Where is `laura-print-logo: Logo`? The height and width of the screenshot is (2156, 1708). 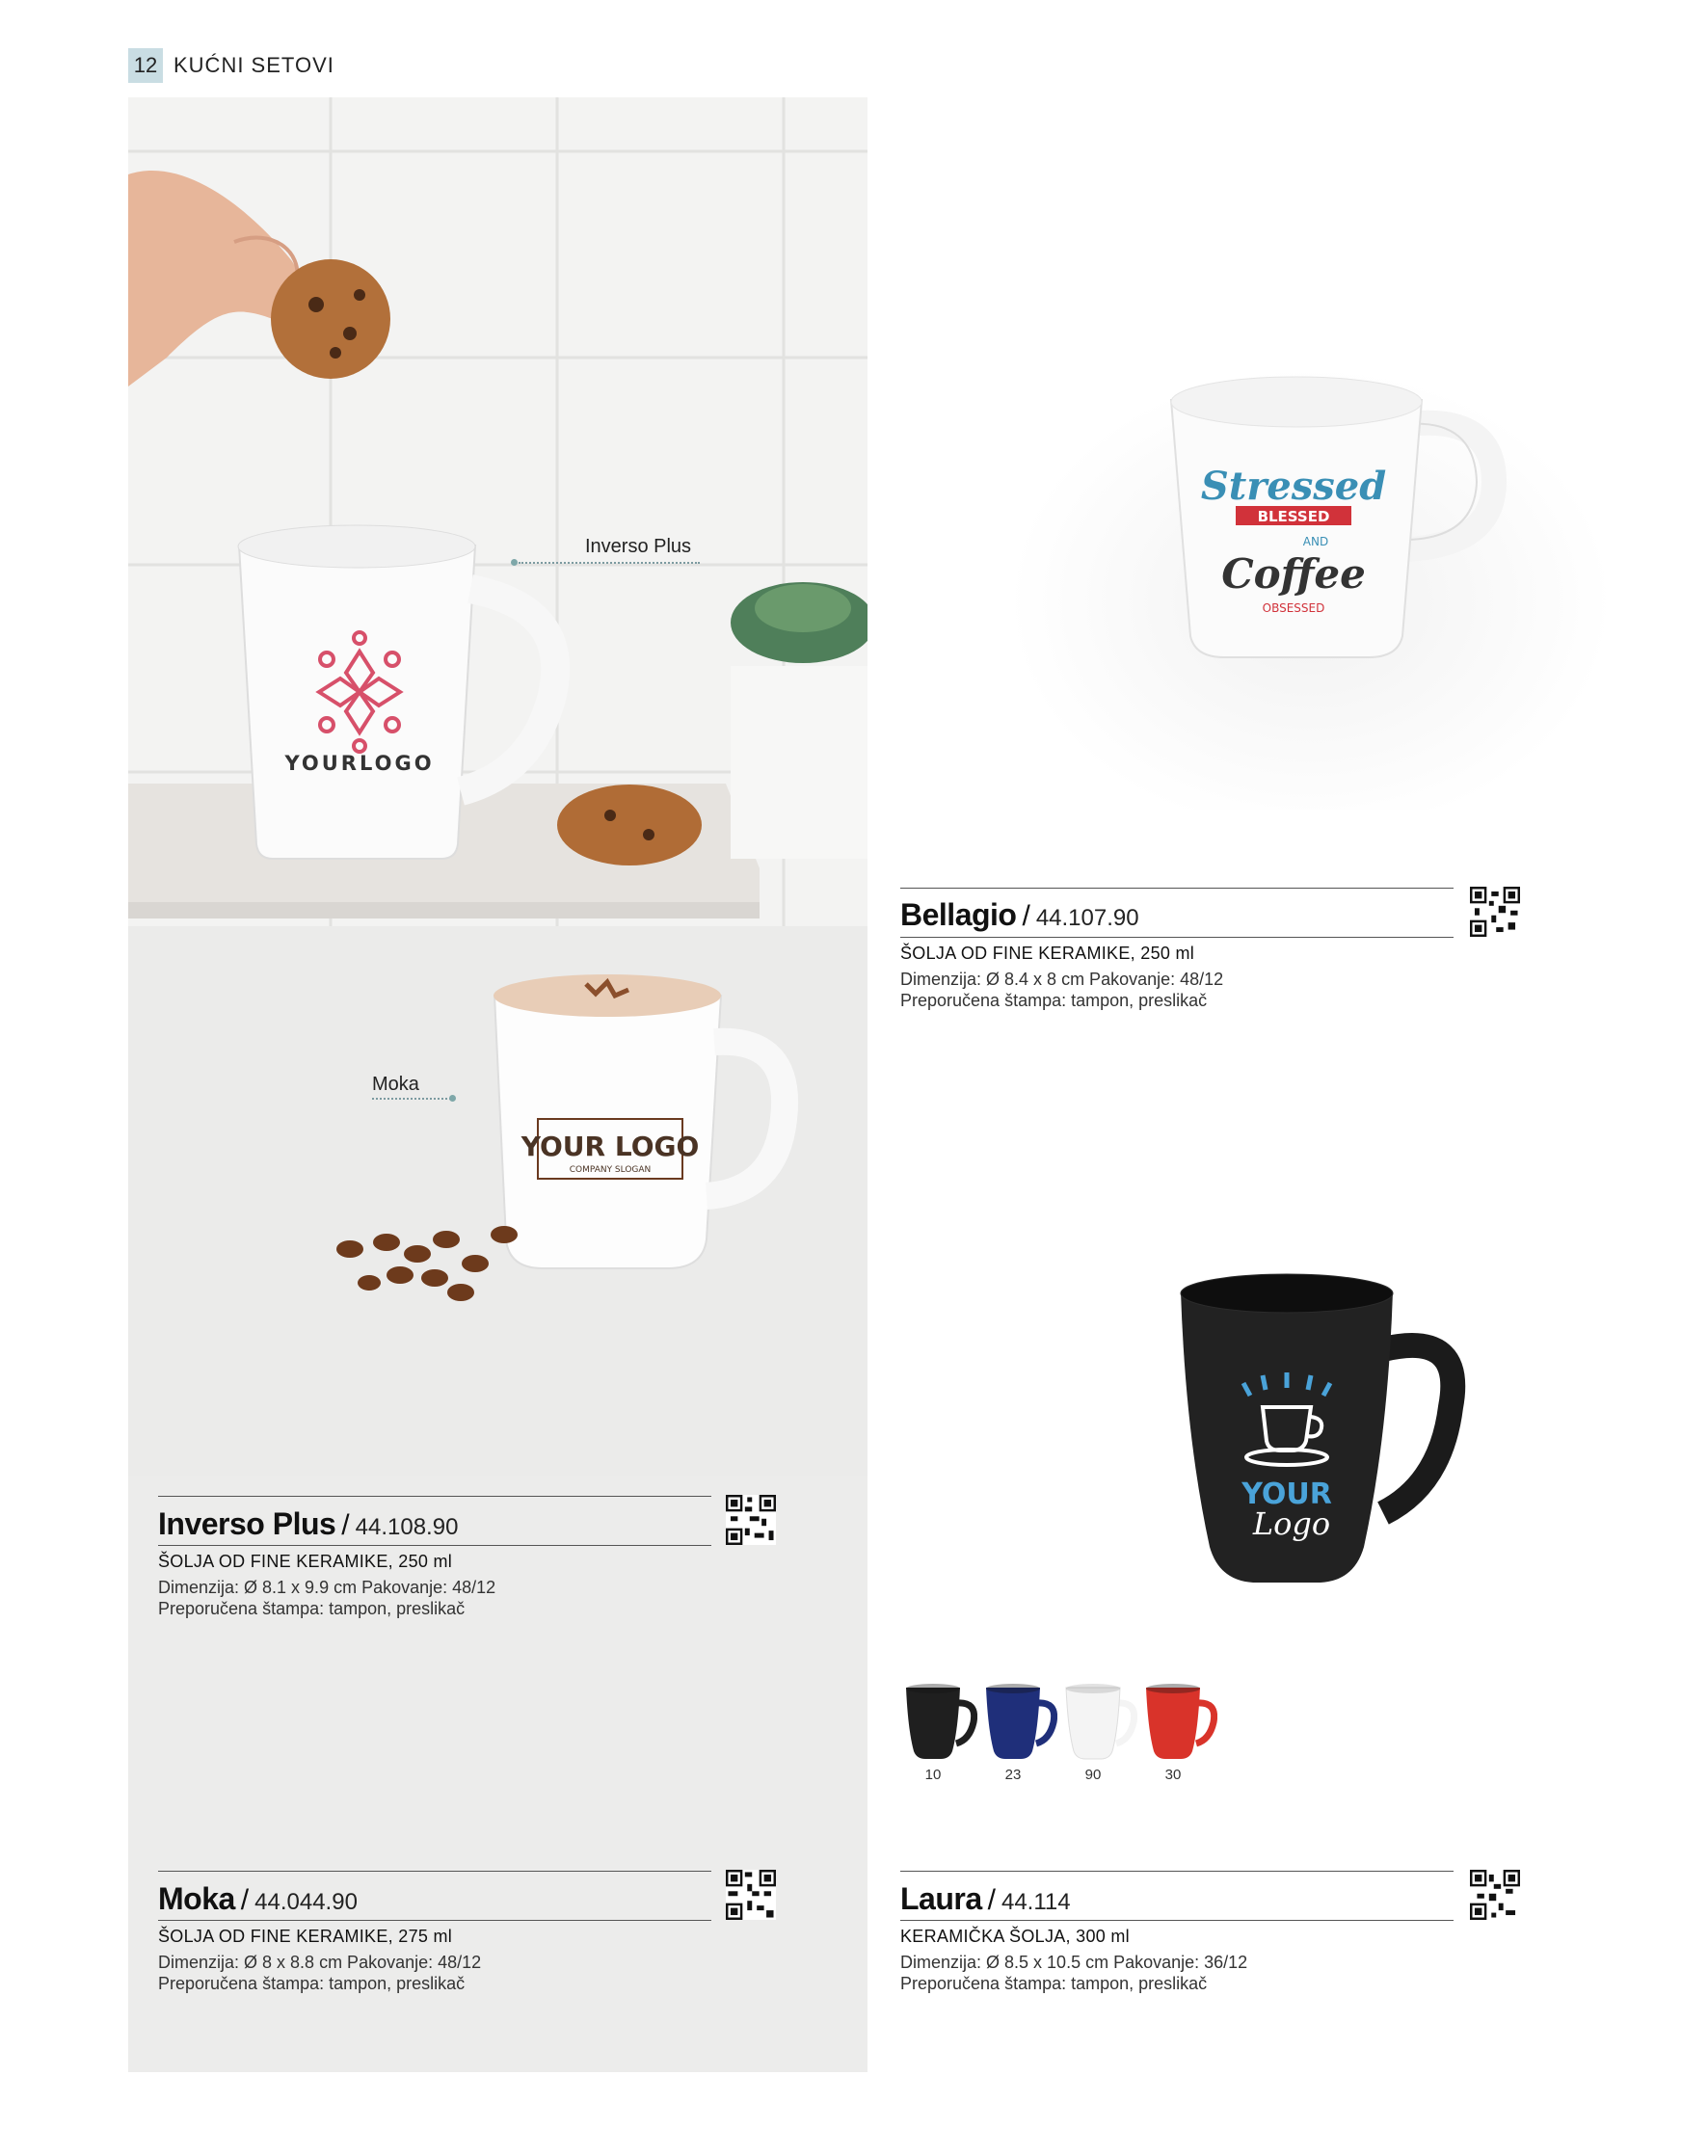
laura-print-logo: Logo is located at coordinates (1291, 1523).